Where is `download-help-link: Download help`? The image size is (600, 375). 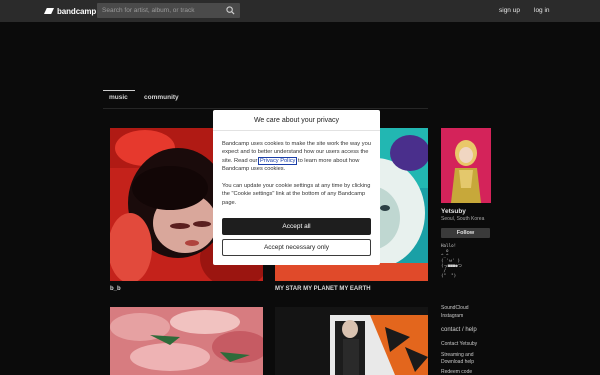 download-help-link: Download help is located at coordinates (457, 362).